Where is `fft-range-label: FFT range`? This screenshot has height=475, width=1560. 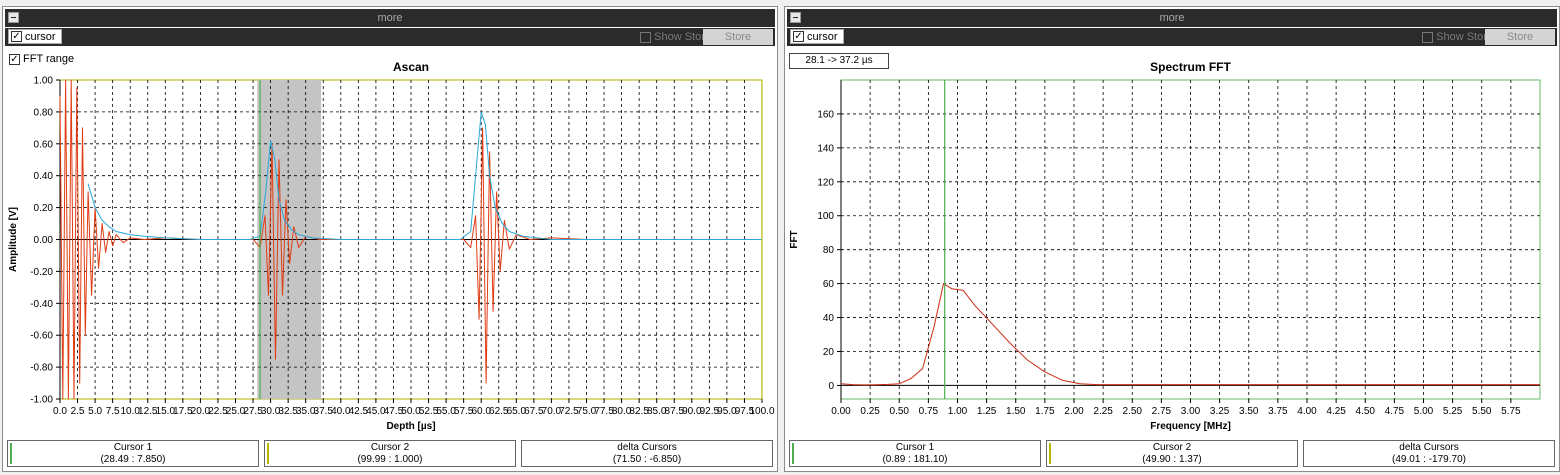 fft-range-label: FFT range is located at coordinates (49, 59).